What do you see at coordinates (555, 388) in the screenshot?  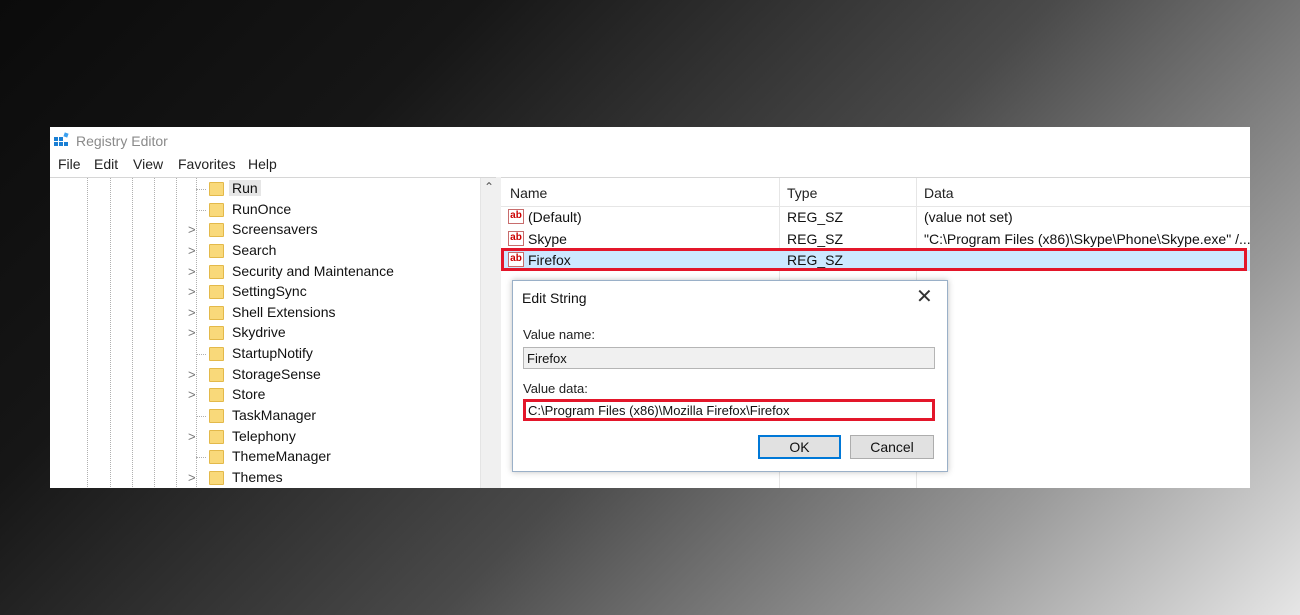 I see `value-data-label: Value data:` at bounding box center [555, 388].